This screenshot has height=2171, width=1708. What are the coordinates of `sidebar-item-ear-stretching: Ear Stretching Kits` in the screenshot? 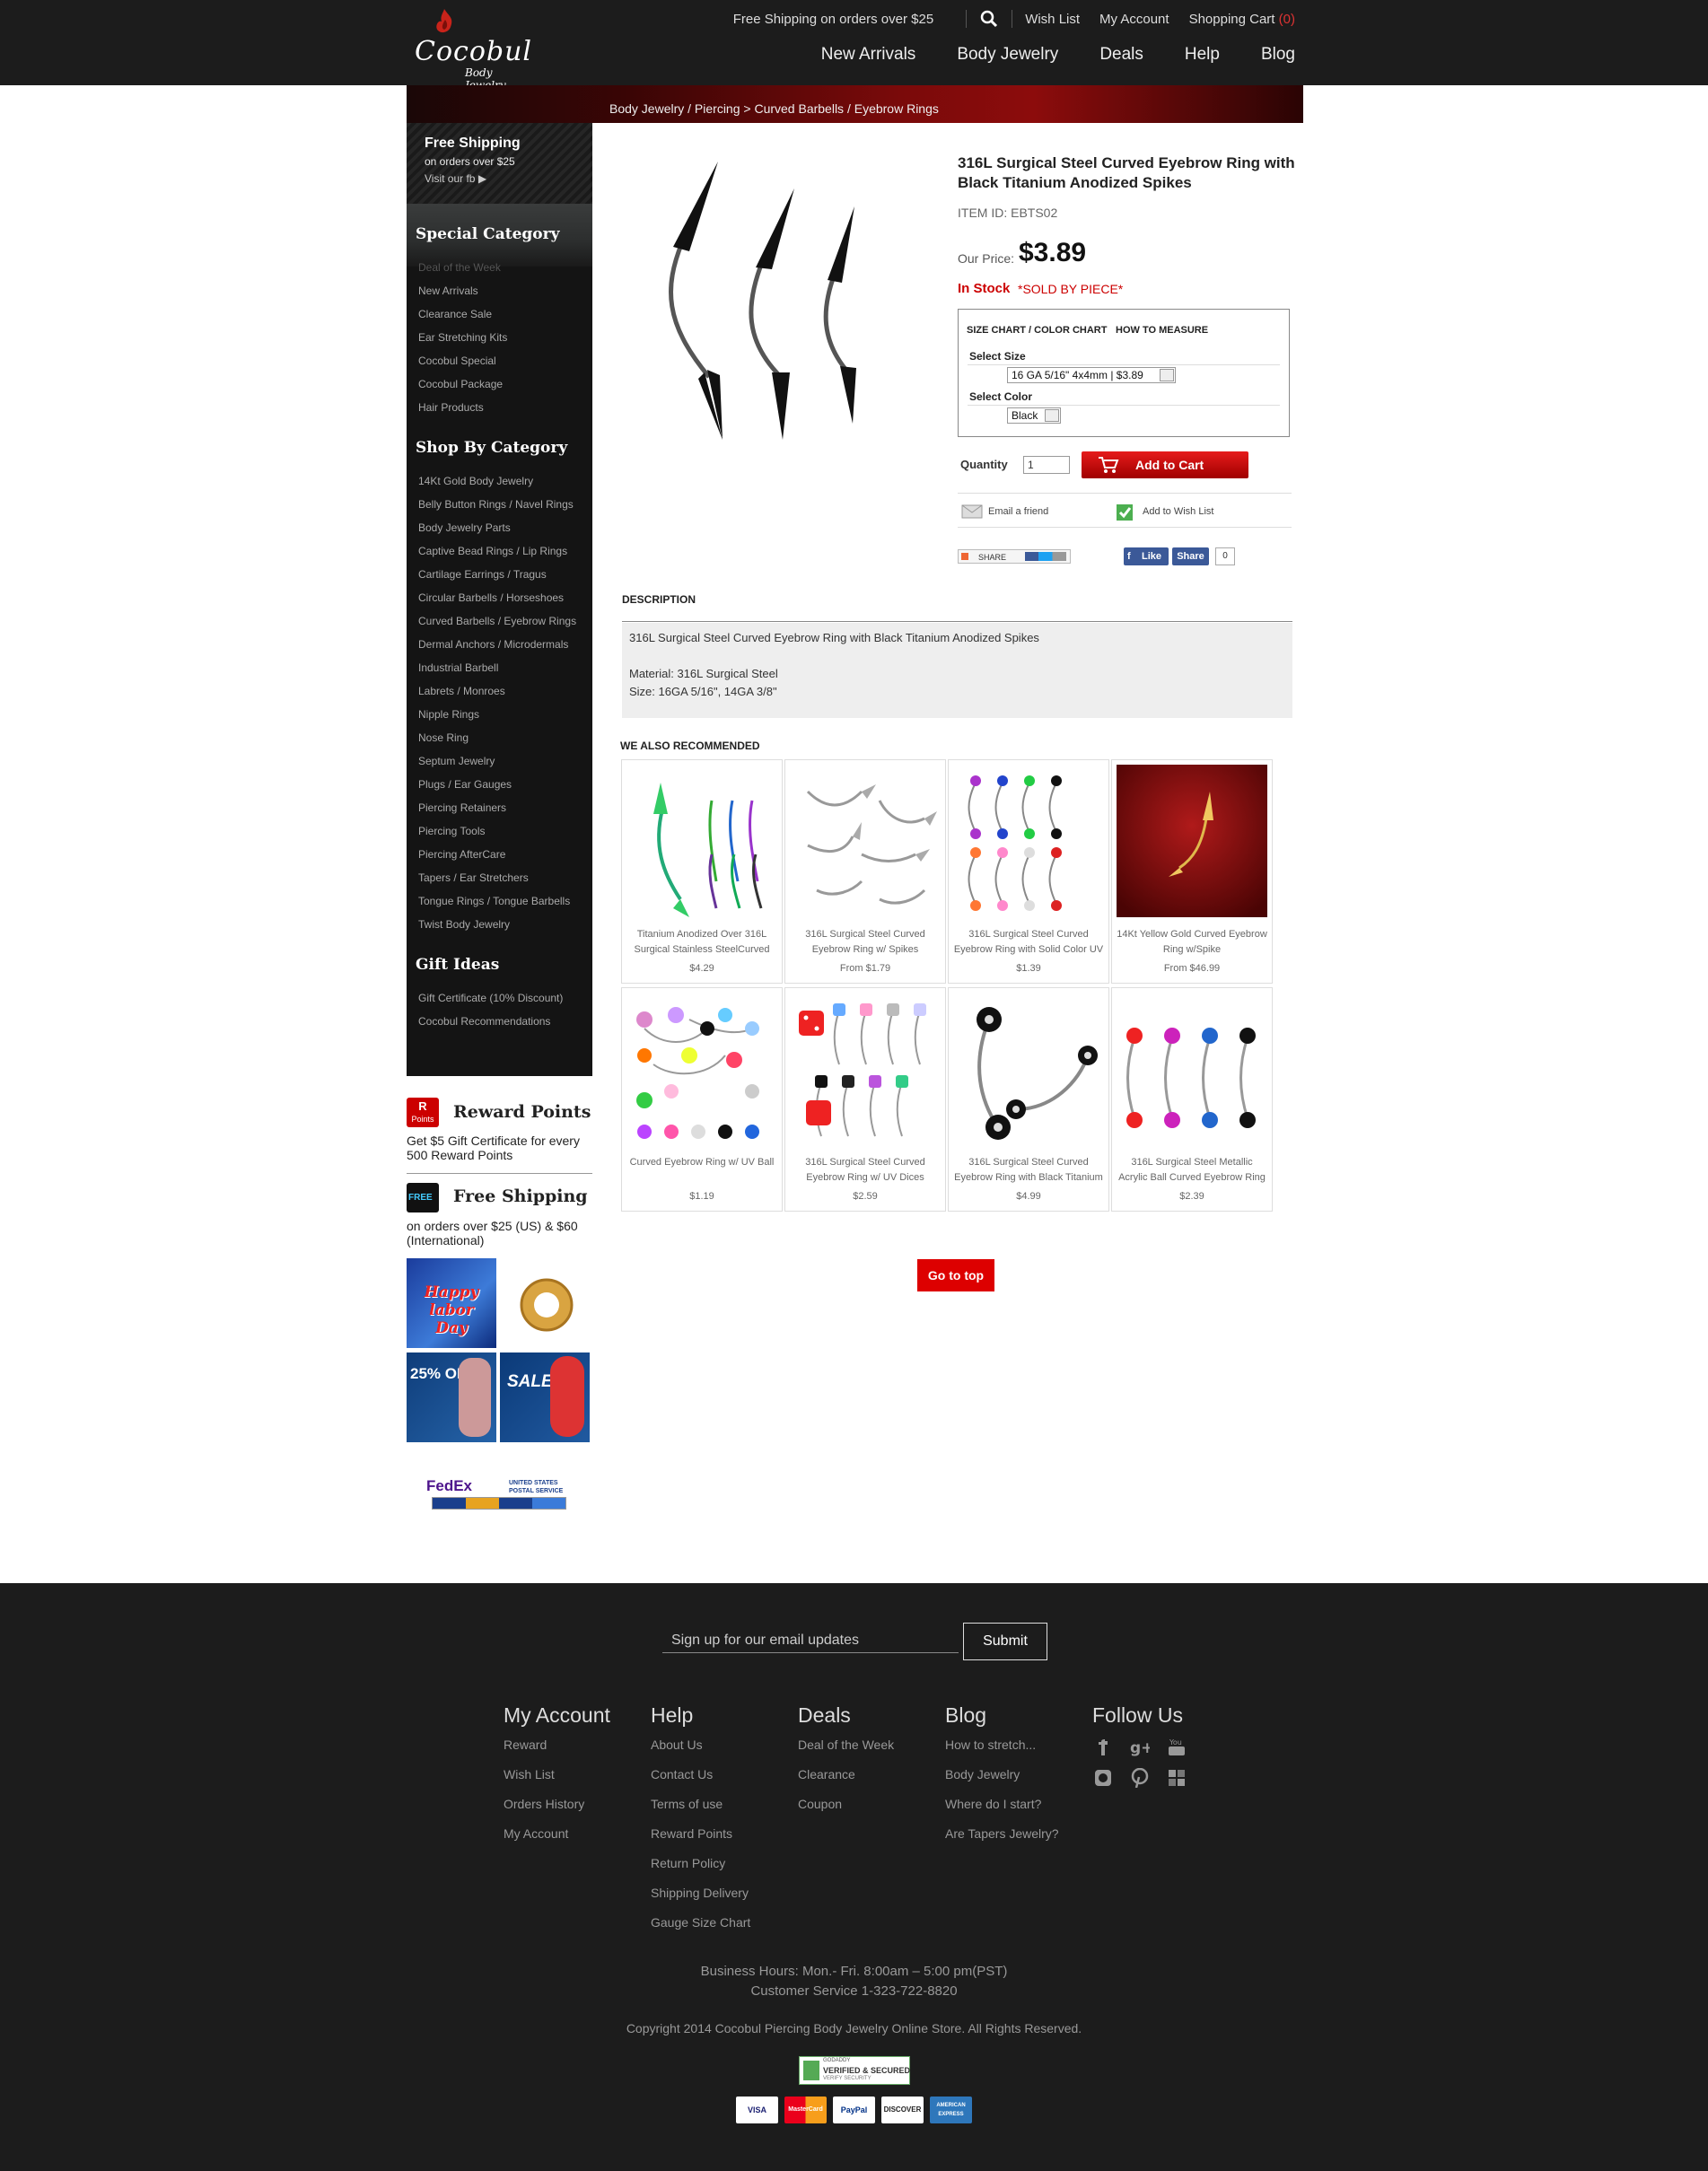 It's located at (463, 338).